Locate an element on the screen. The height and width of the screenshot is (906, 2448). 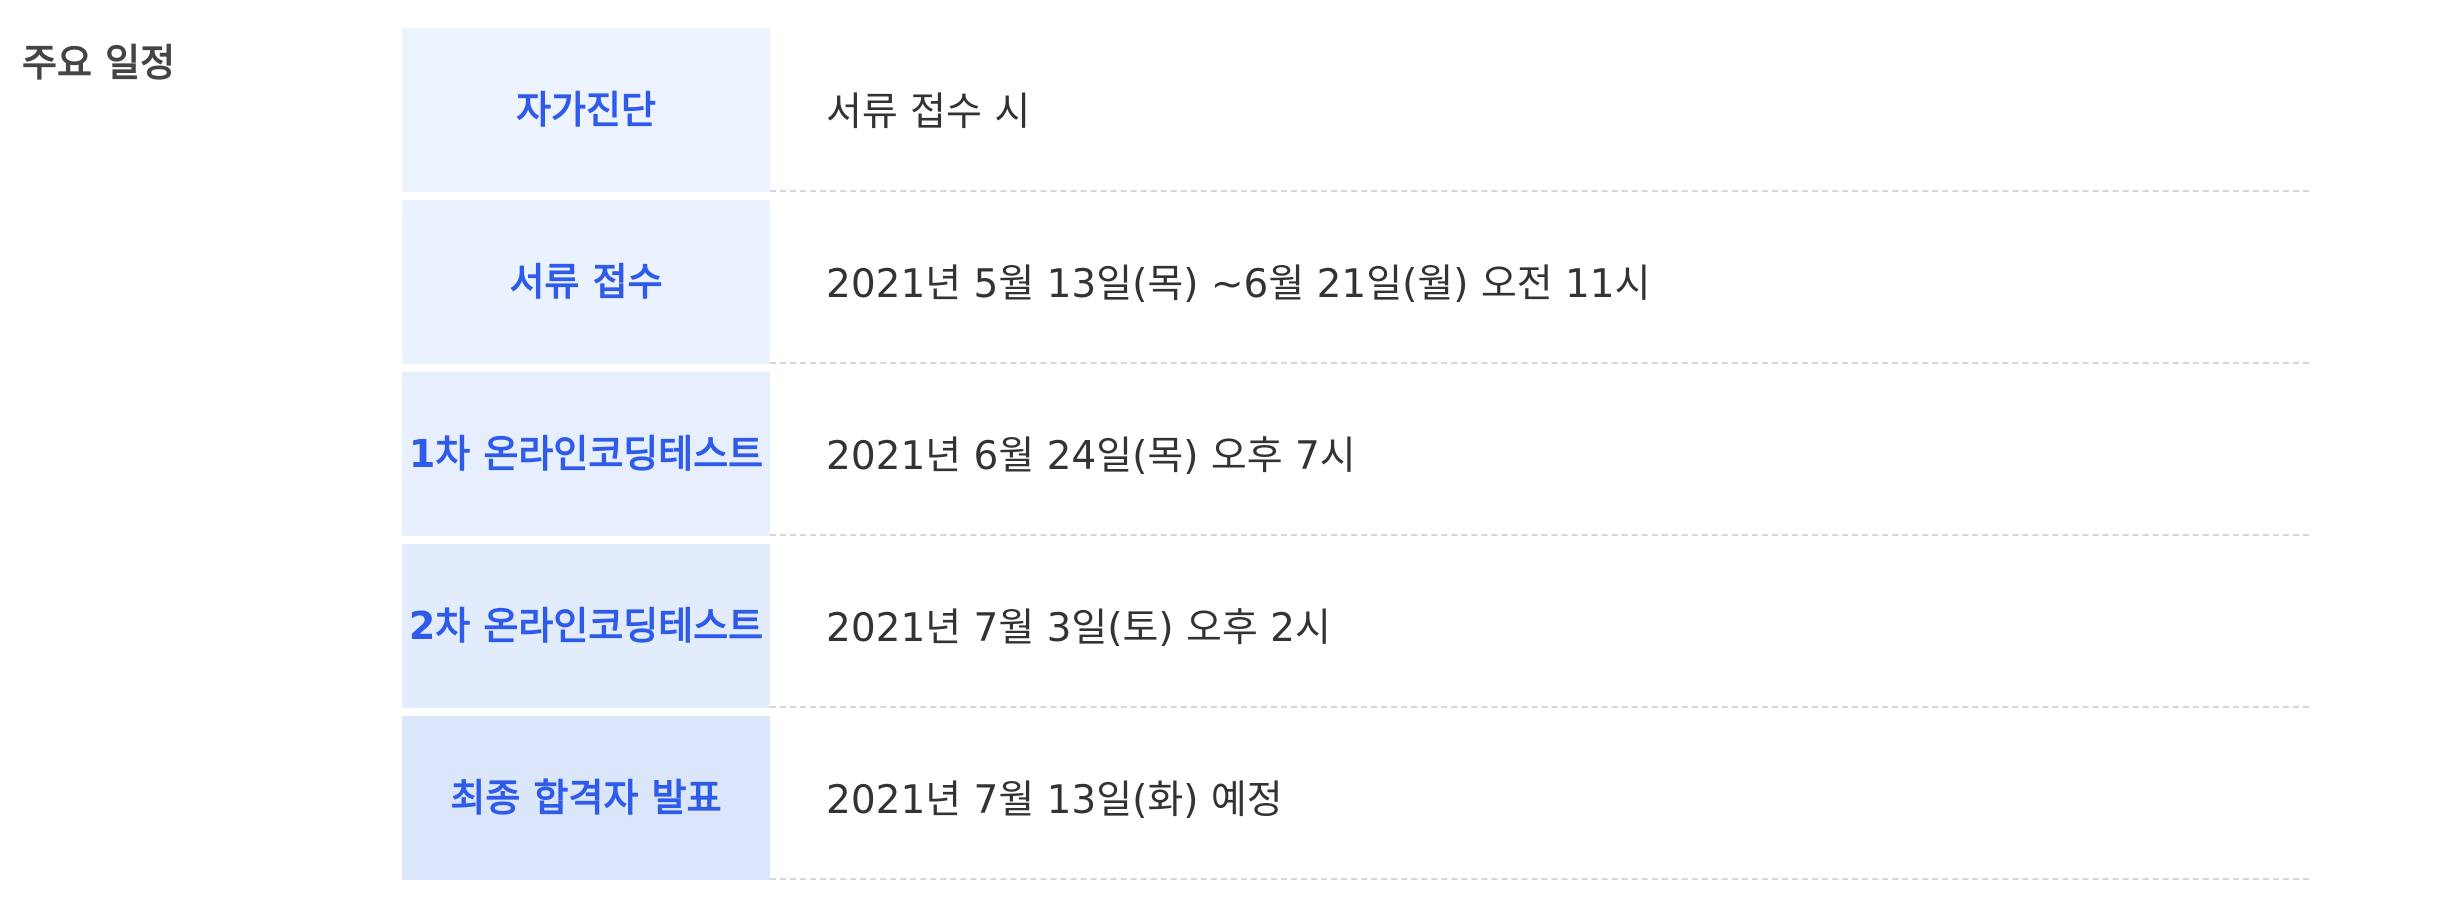
row-label-first-coding-test: 1차 온라인 코딩테스트 is located at coordinates (586, 454).